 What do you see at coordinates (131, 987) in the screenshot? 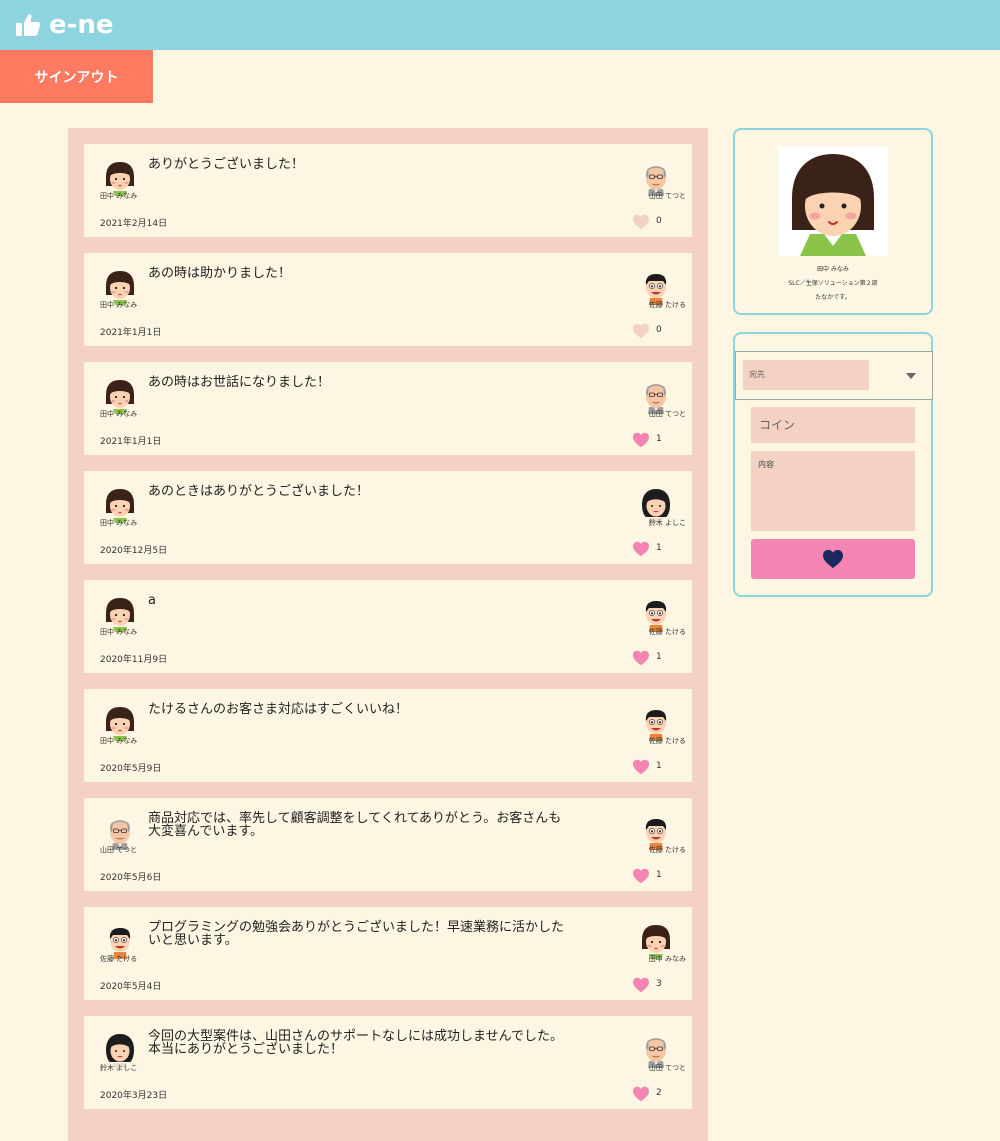
I see `message-date: 2020年5月4日` at bounding box center [131, 987].